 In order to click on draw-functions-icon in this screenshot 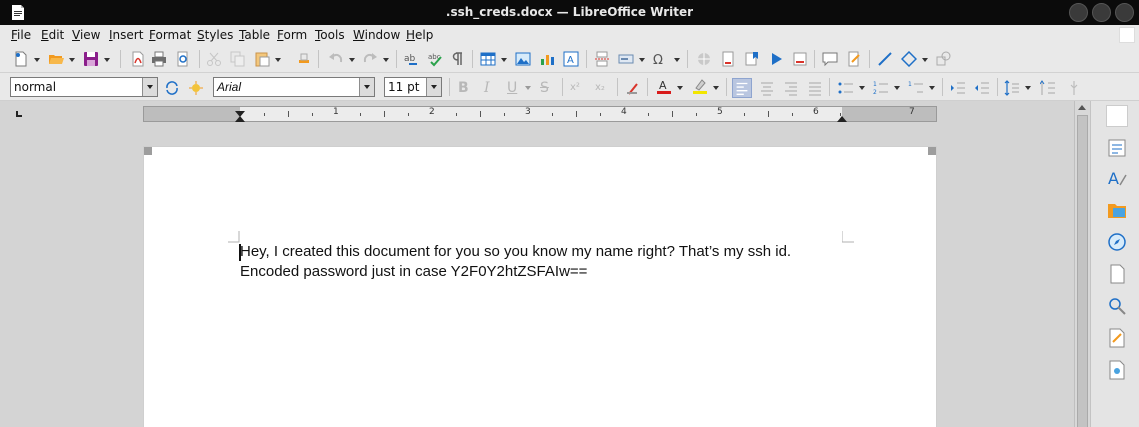, I will do `click(943, 59)`.